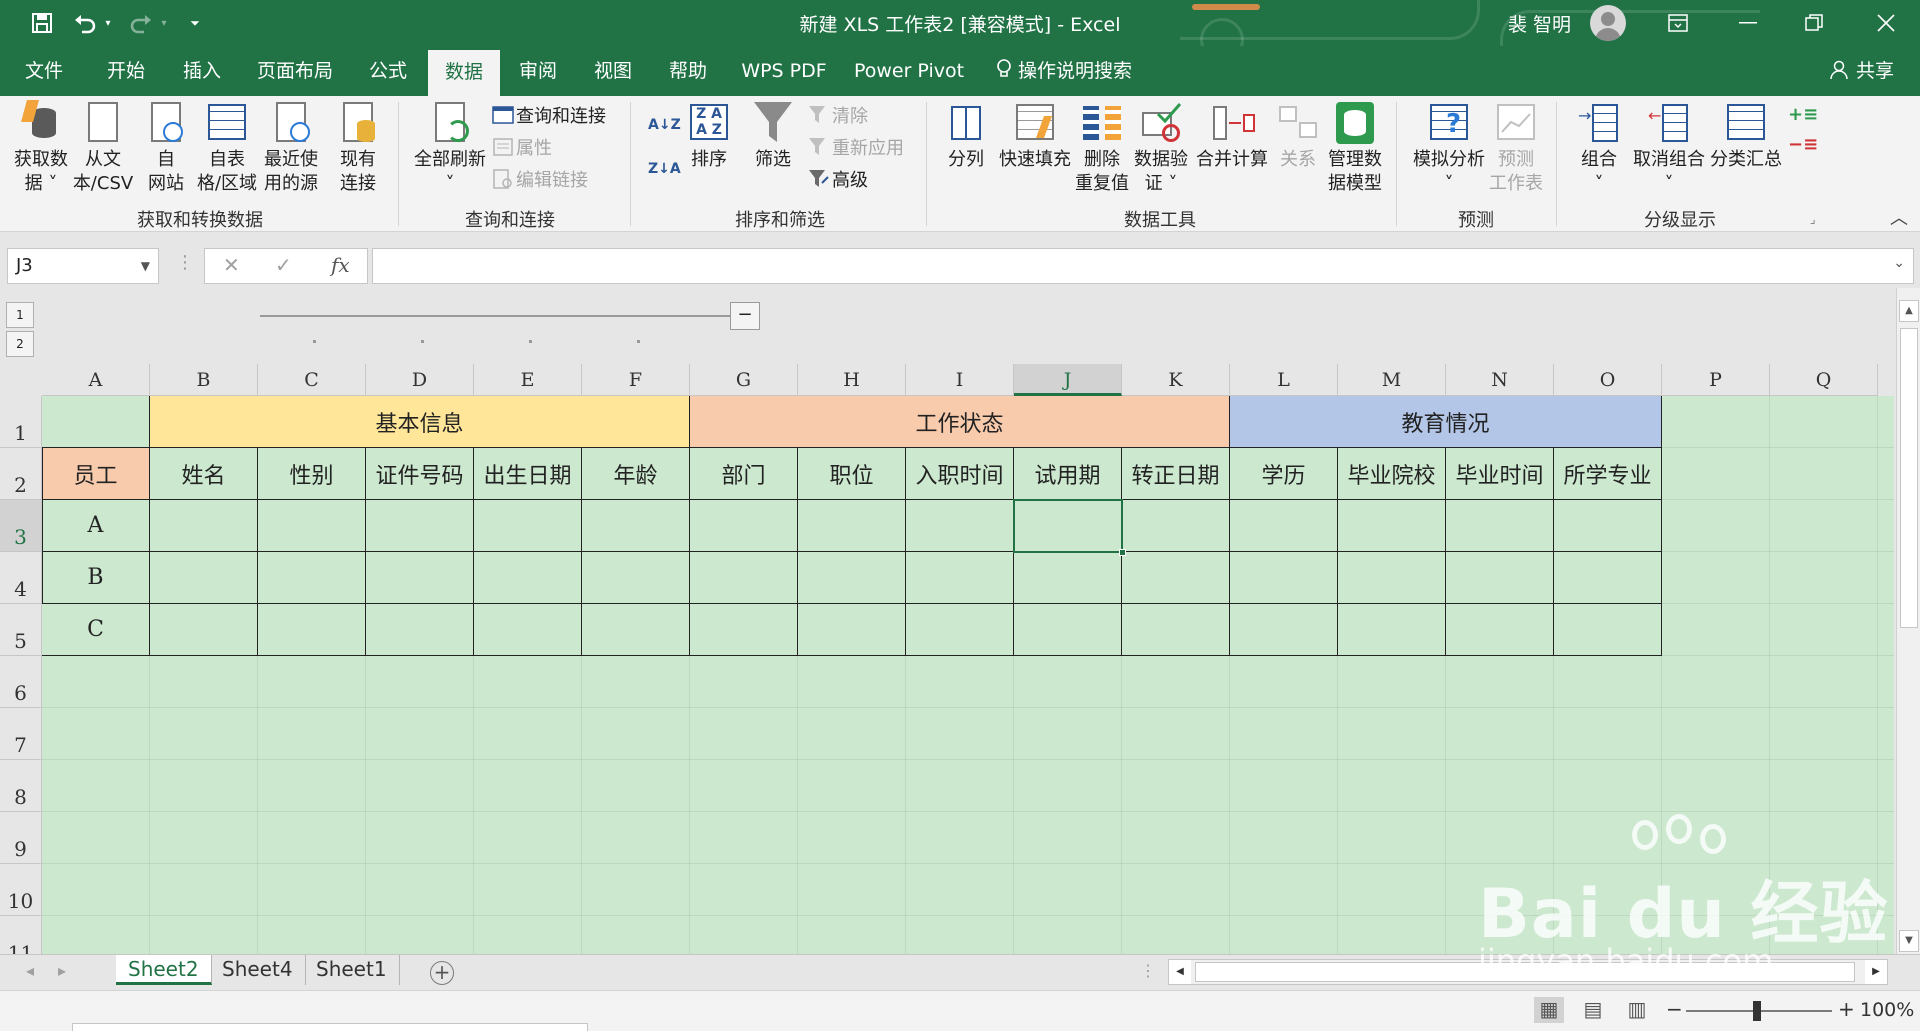  I want to click on column-header-d: D, so click(420, 380).